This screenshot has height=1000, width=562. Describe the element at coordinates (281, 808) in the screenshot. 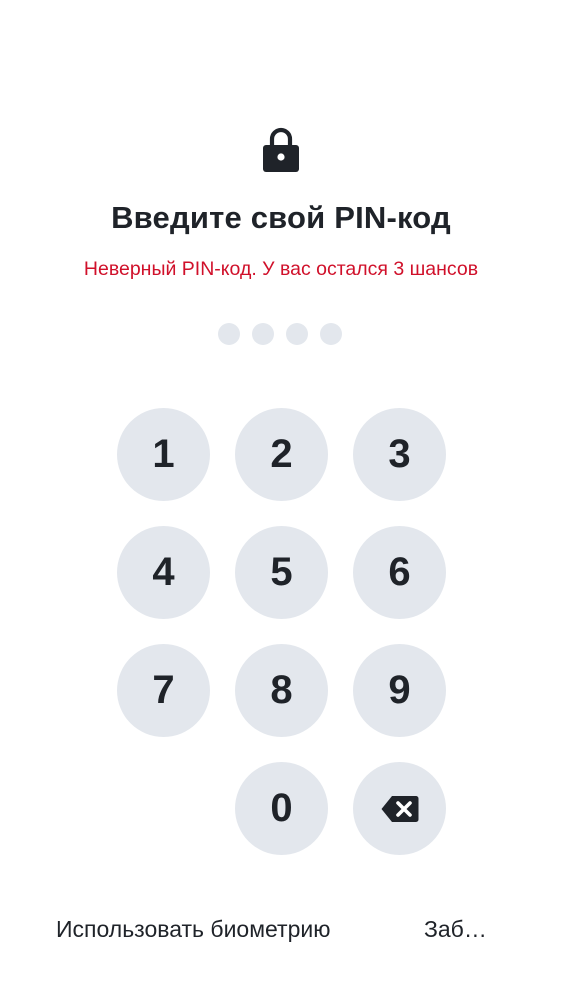

I see `key-0: 0` at that location.